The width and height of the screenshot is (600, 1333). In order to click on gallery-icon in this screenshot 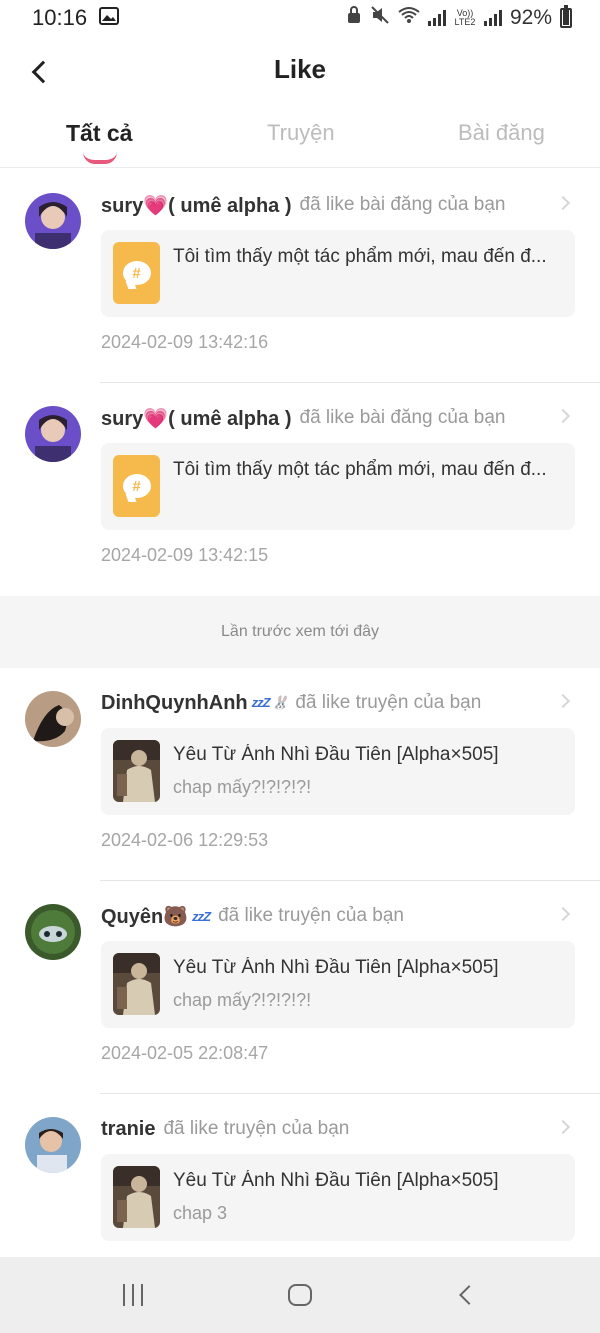, I will do `click(109, 18)`.